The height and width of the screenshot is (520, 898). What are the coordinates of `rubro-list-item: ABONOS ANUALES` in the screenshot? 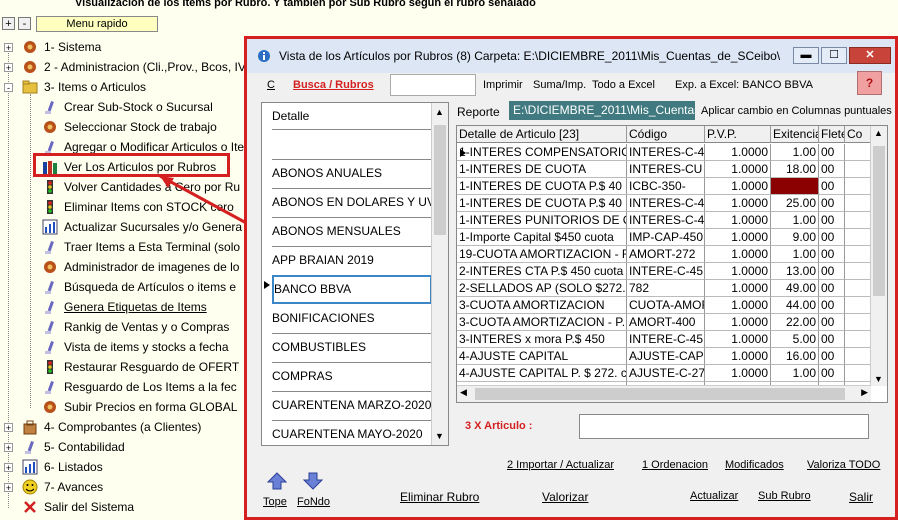 It's located at (352, 174).